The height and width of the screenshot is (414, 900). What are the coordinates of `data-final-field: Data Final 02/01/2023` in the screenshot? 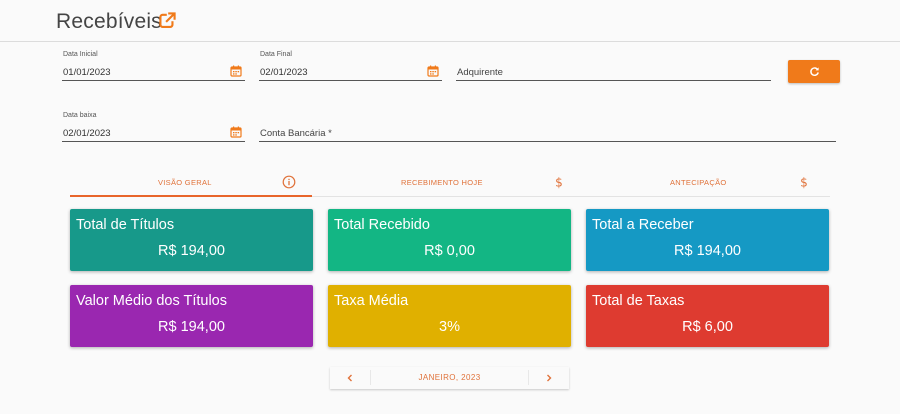 It's located at (350, 66).